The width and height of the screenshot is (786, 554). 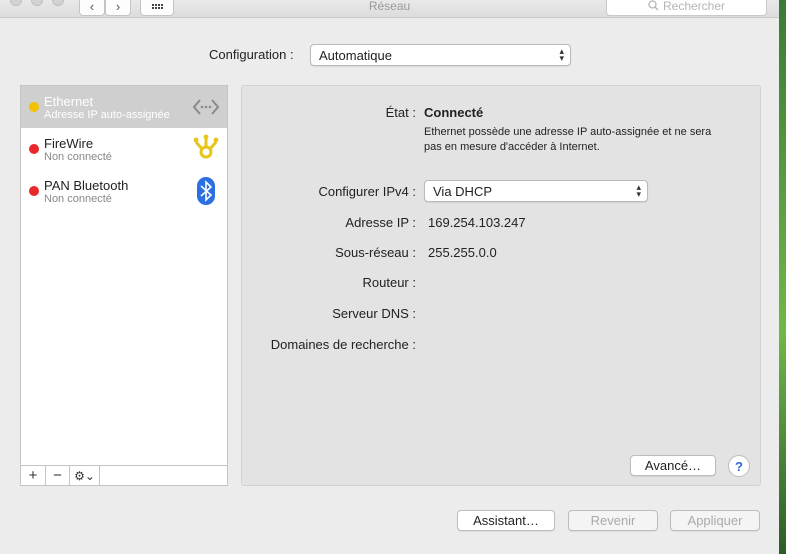 What do you see at coordinates (375, 252) in the screenshot?
I see `subnet-label: Sous-réseau :` at bounding box center [375, 252].